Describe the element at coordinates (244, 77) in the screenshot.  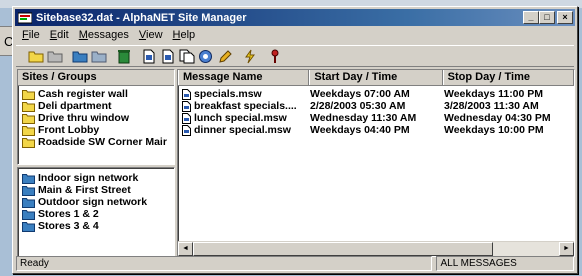
I see `column-header-message-name: Message Name` at that location.